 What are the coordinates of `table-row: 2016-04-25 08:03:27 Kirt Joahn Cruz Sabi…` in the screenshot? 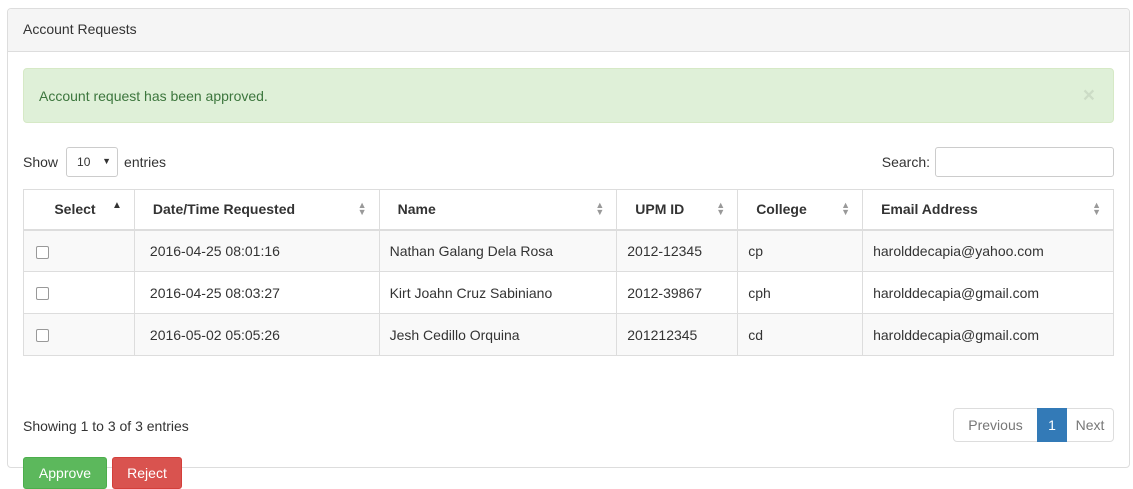 It's located at (568, 292).